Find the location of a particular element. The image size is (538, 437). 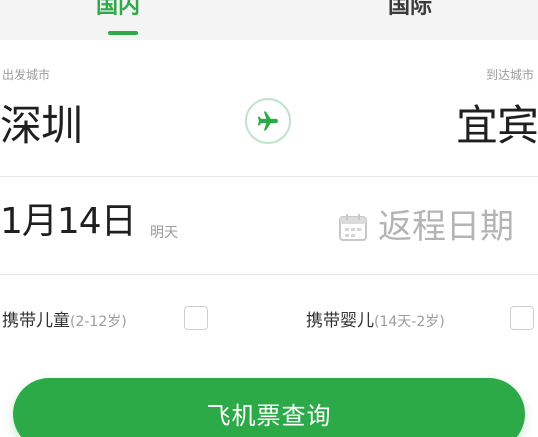

child-option-label: 携带儿童 is located at coordinates (36, 321).